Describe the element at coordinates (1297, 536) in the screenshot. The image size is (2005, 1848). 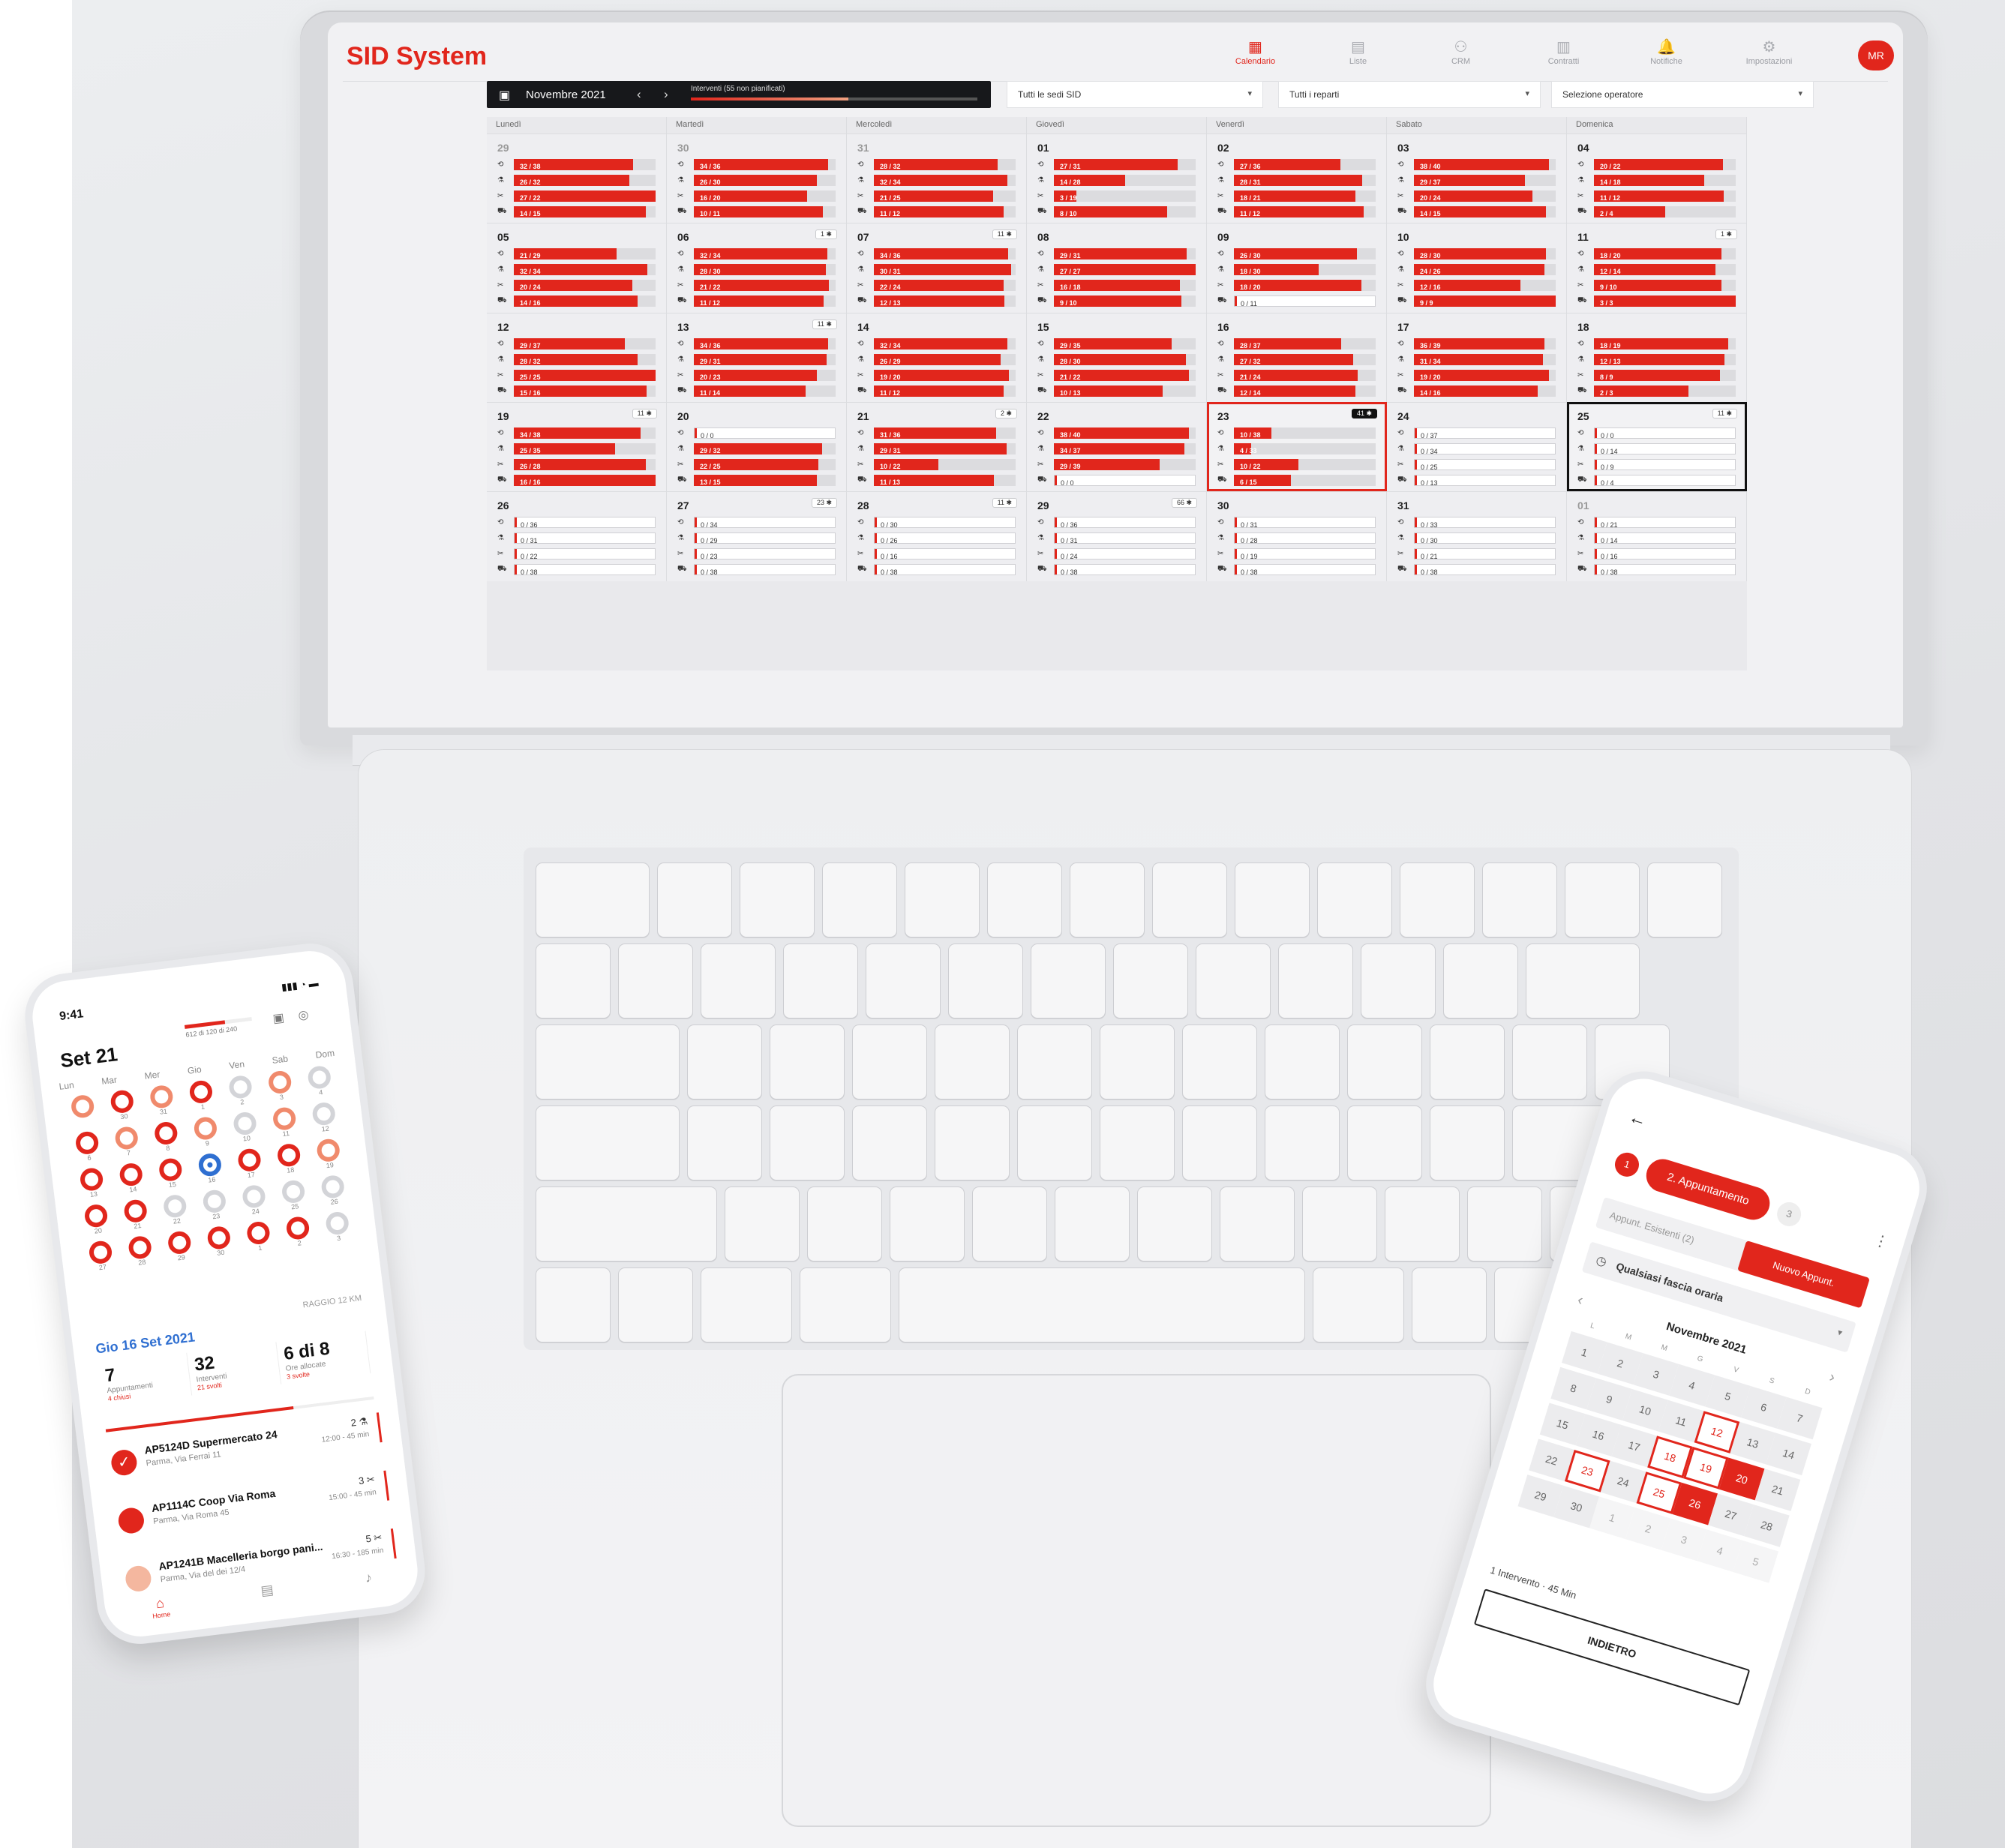
I see `calendar-day-cell: 30 ⟲ 0 / 31 ⚗ 0 / 28 ✂ 0 / 19 ⛟ 0 / 38` at that location.